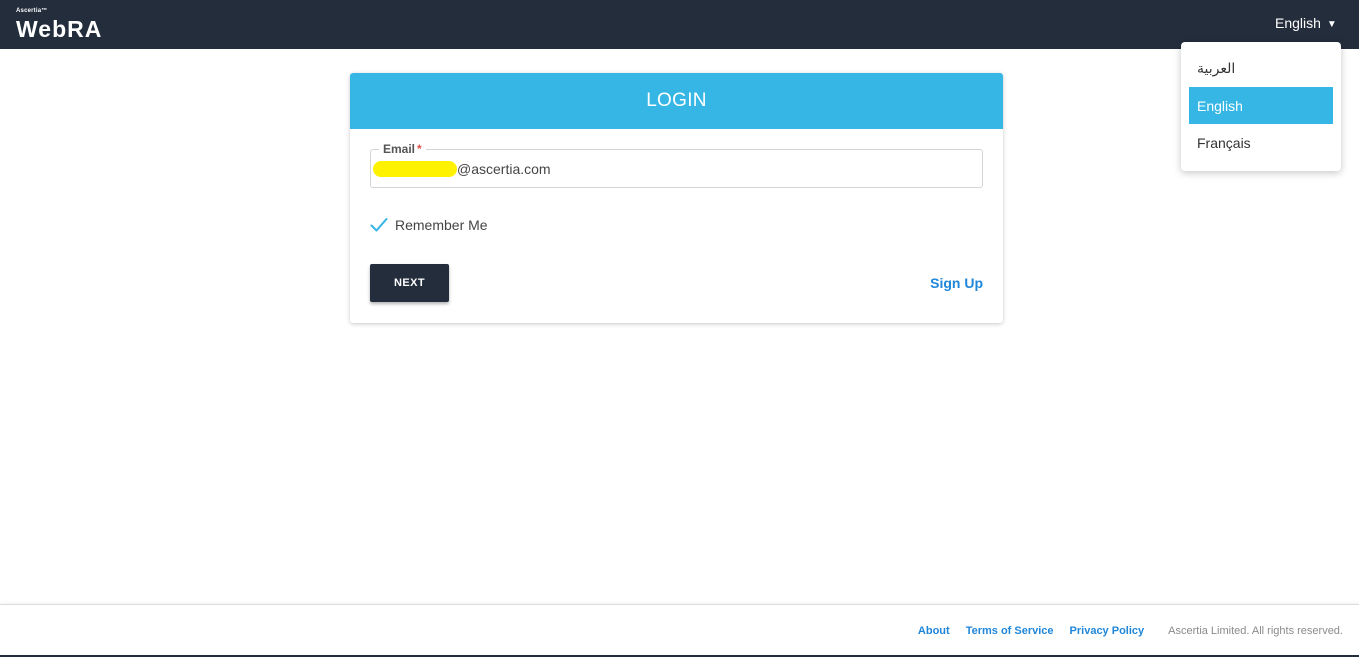 The image size is (1359, 657). What do you see at coordinates (679, 24) in the screenshot?
I see `top-navbar: Ascertia™ WebRA English ▼` at bounding box center [679, 24].